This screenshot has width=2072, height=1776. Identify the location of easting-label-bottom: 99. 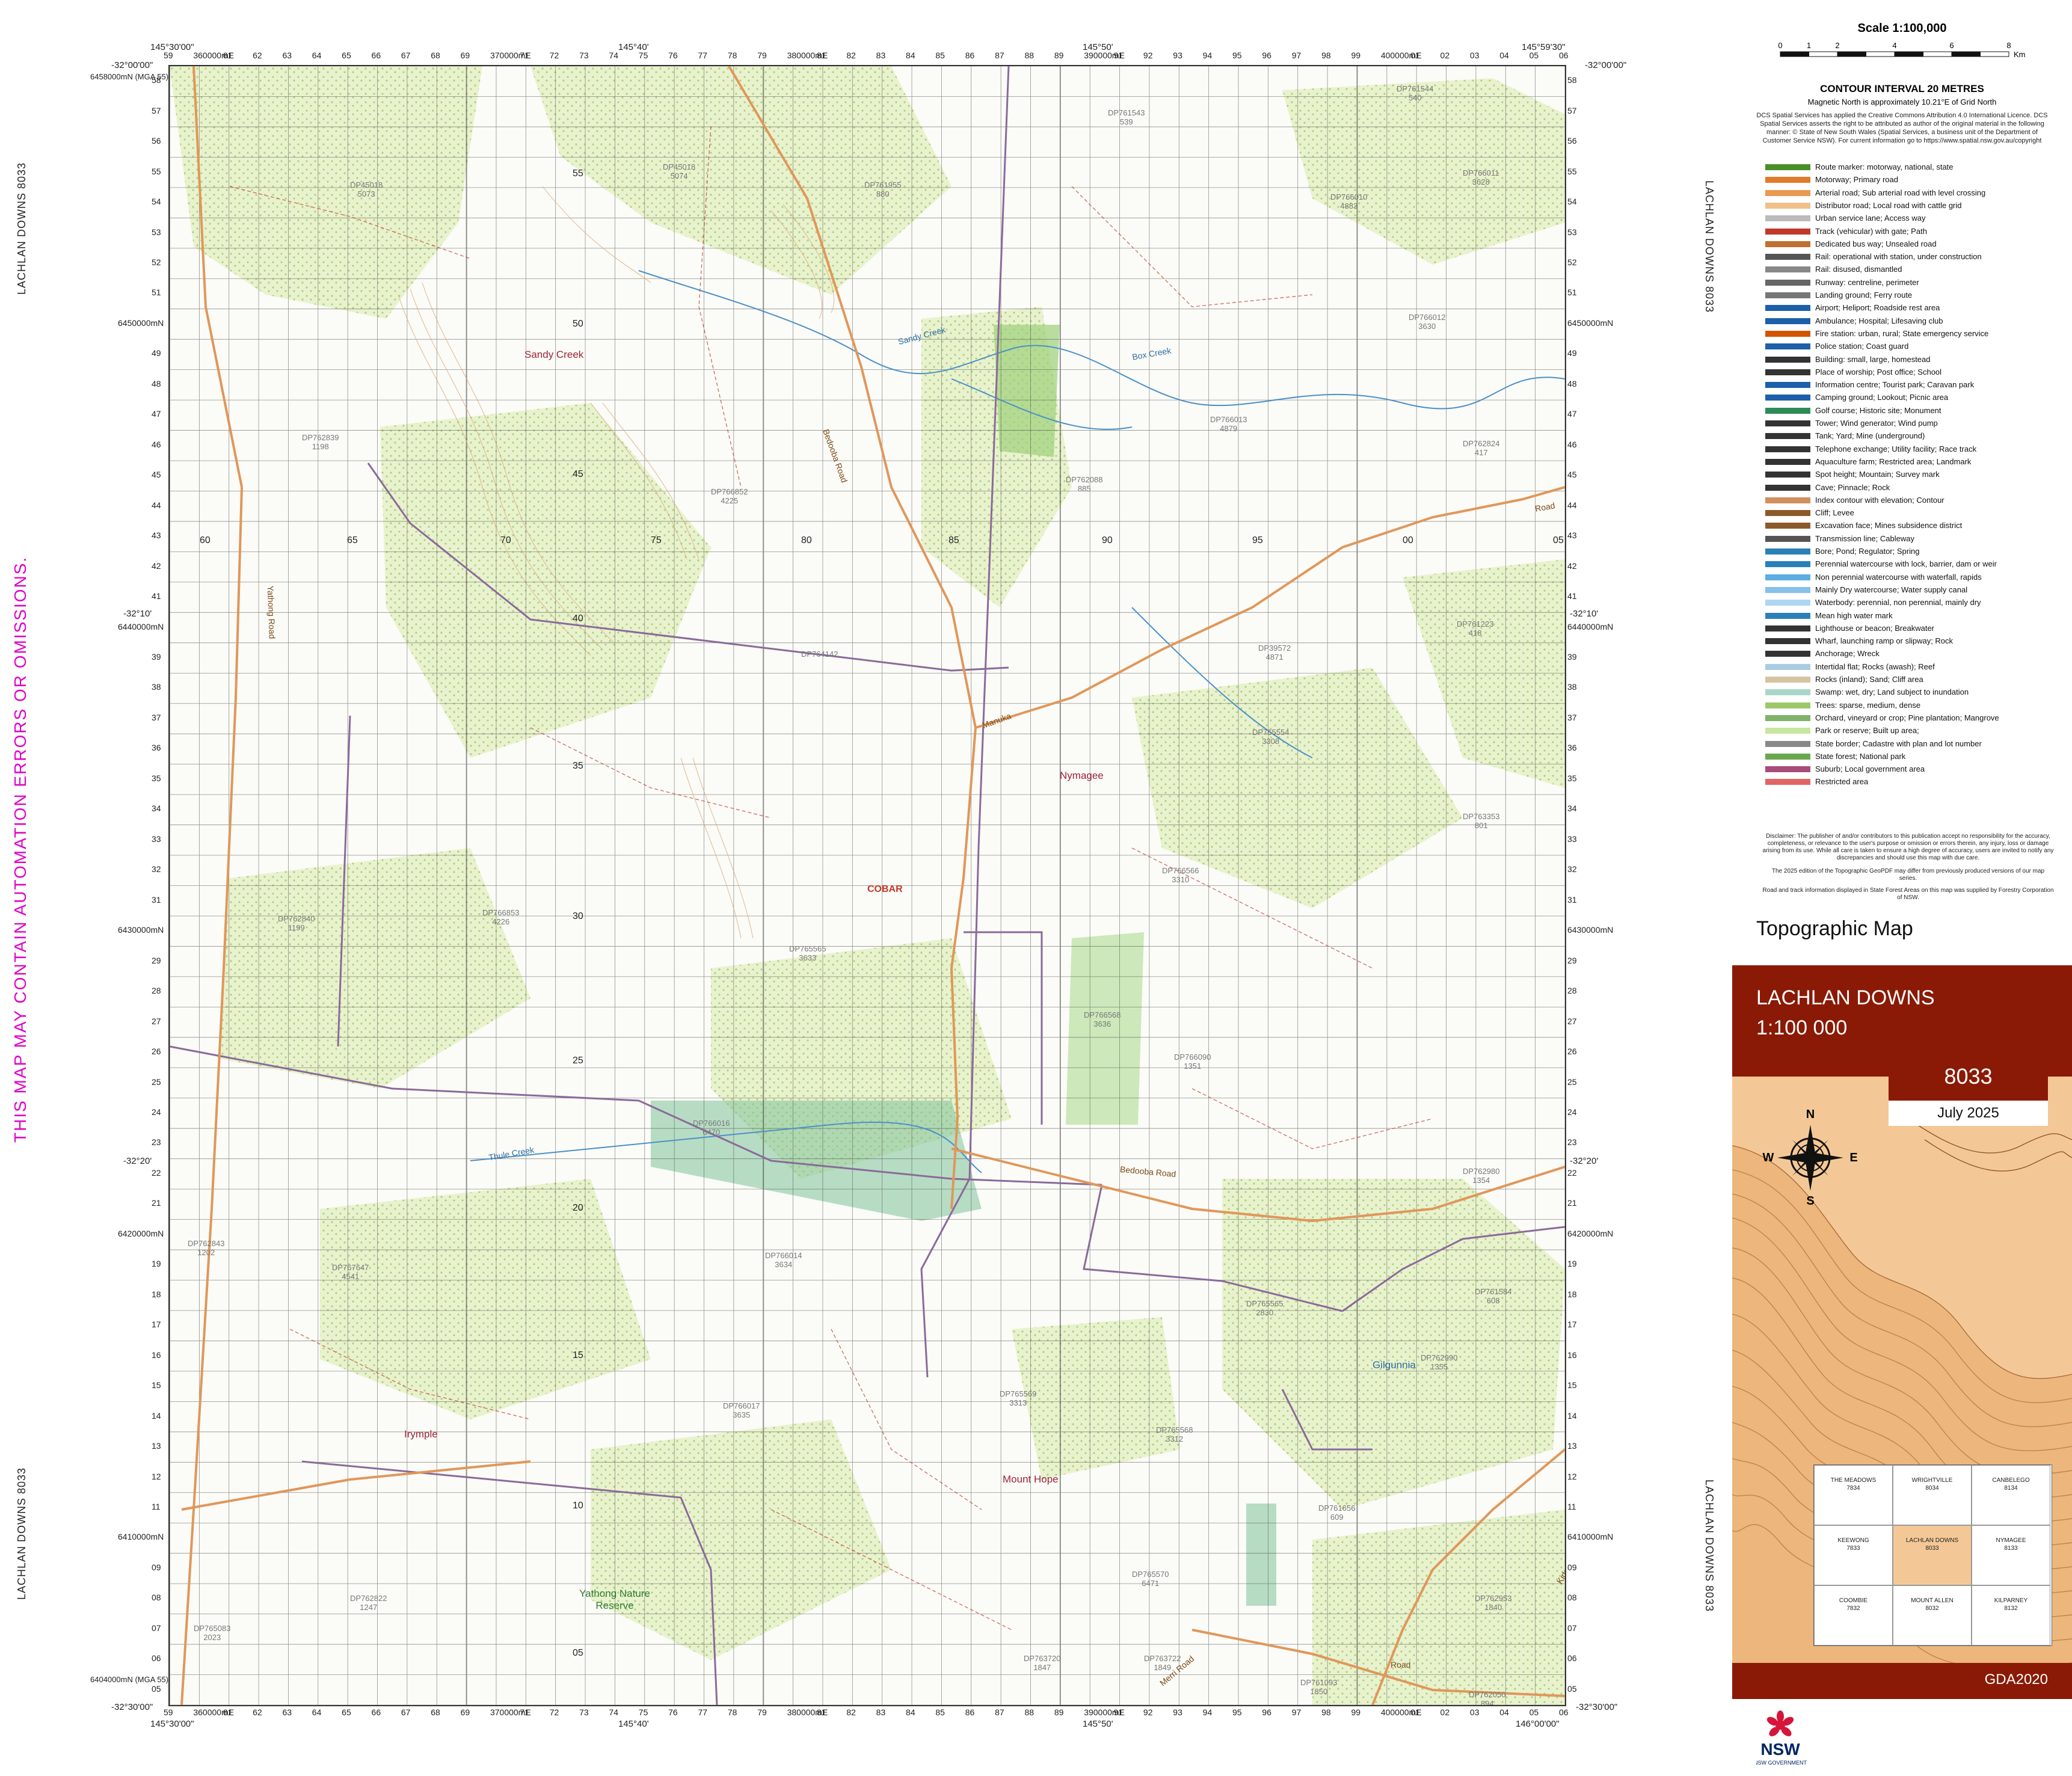
(1356, 1712).